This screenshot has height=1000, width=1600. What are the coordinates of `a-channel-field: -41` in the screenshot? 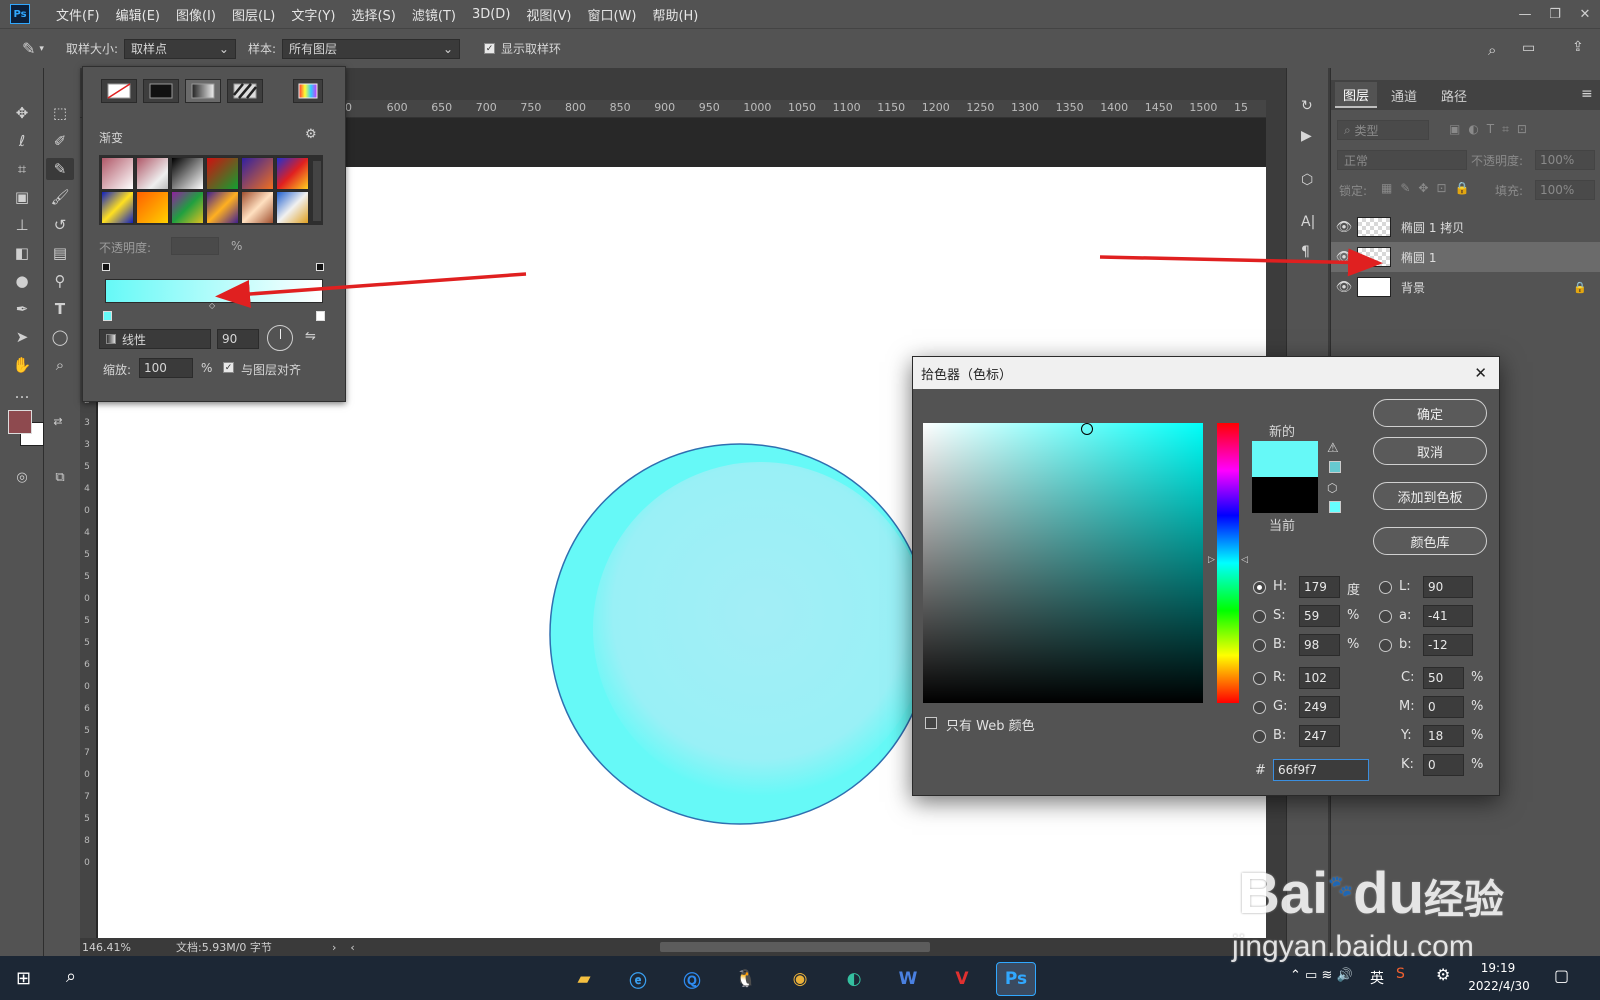 It's located at (1448, 616).